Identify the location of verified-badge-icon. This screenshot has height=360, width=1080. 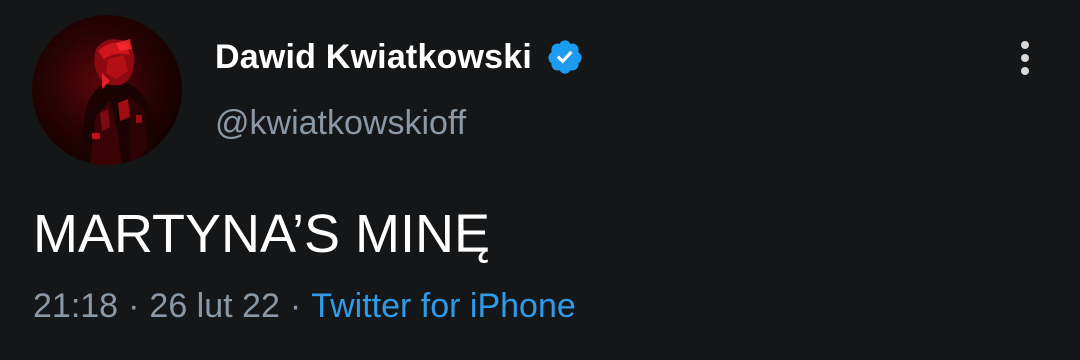
(565, 57).